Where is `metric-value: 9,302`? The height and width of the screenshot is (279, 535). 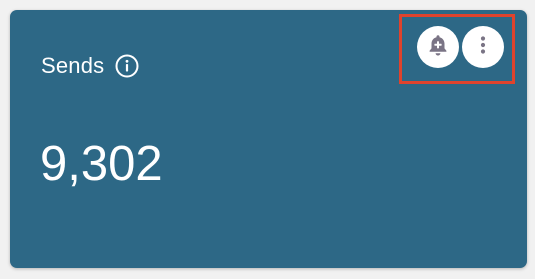
metric-value: 9,302 is located at coordinates (101, 164).